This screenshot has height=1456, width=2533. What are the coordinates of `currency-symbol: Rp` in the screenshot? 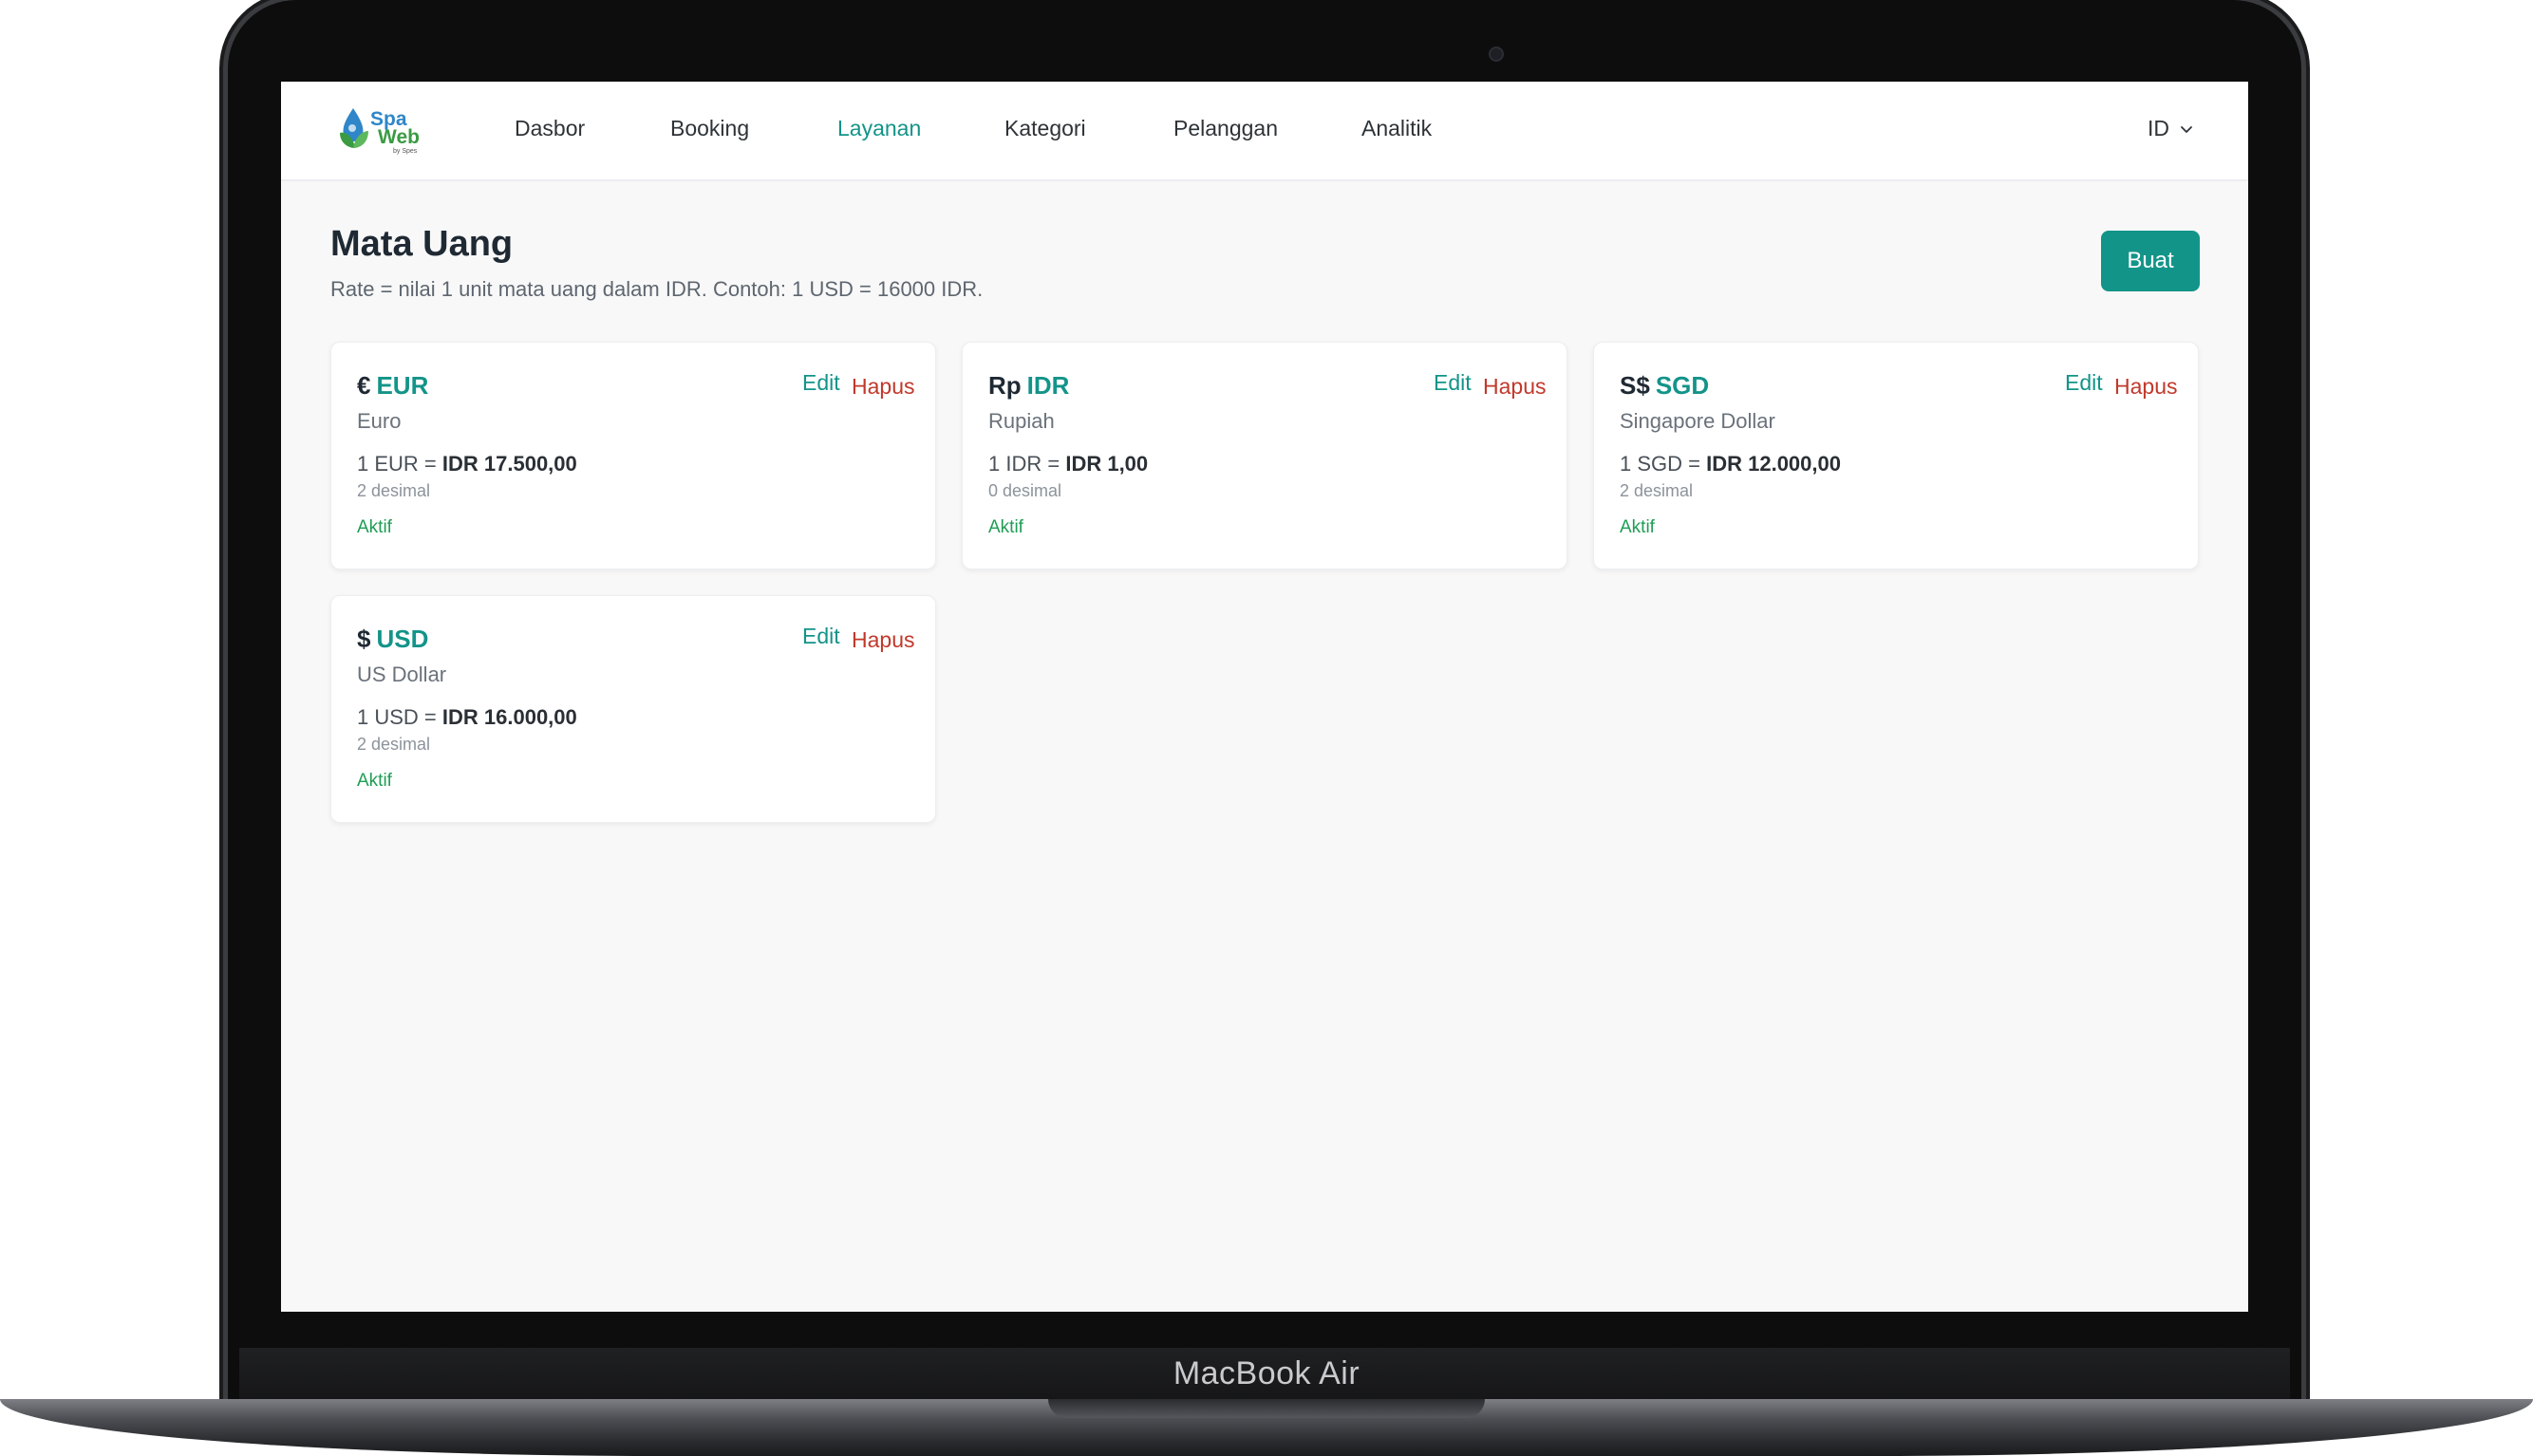 It's located at (1005, 385).